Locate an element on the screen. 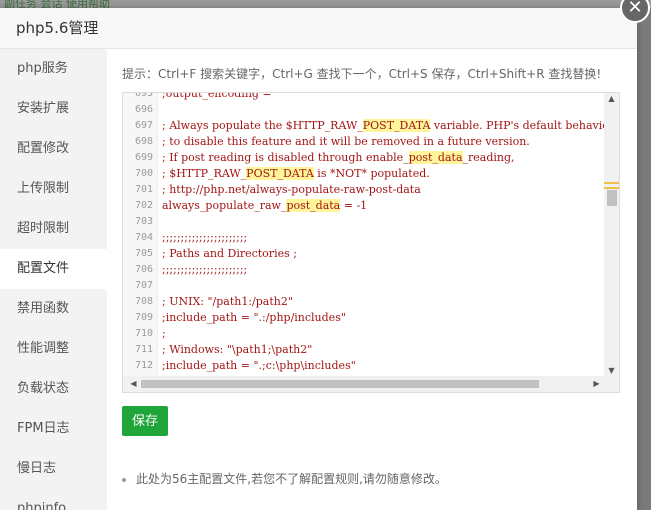 Image resolution: width=651 pixels, height=510 pixels. code-line: 710; is located at coordinates (371, 334).